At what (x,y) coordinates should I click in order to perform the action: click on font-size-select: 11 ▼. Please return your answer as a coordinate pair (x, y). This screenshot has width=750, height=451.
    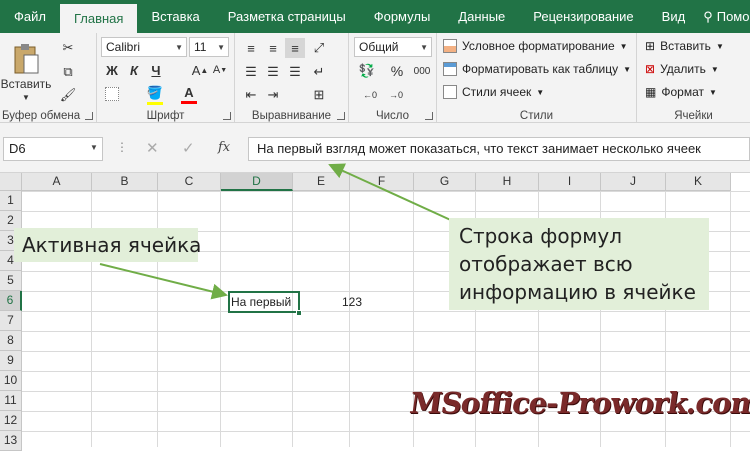
    Looking at the image, I should click on (209, 47).